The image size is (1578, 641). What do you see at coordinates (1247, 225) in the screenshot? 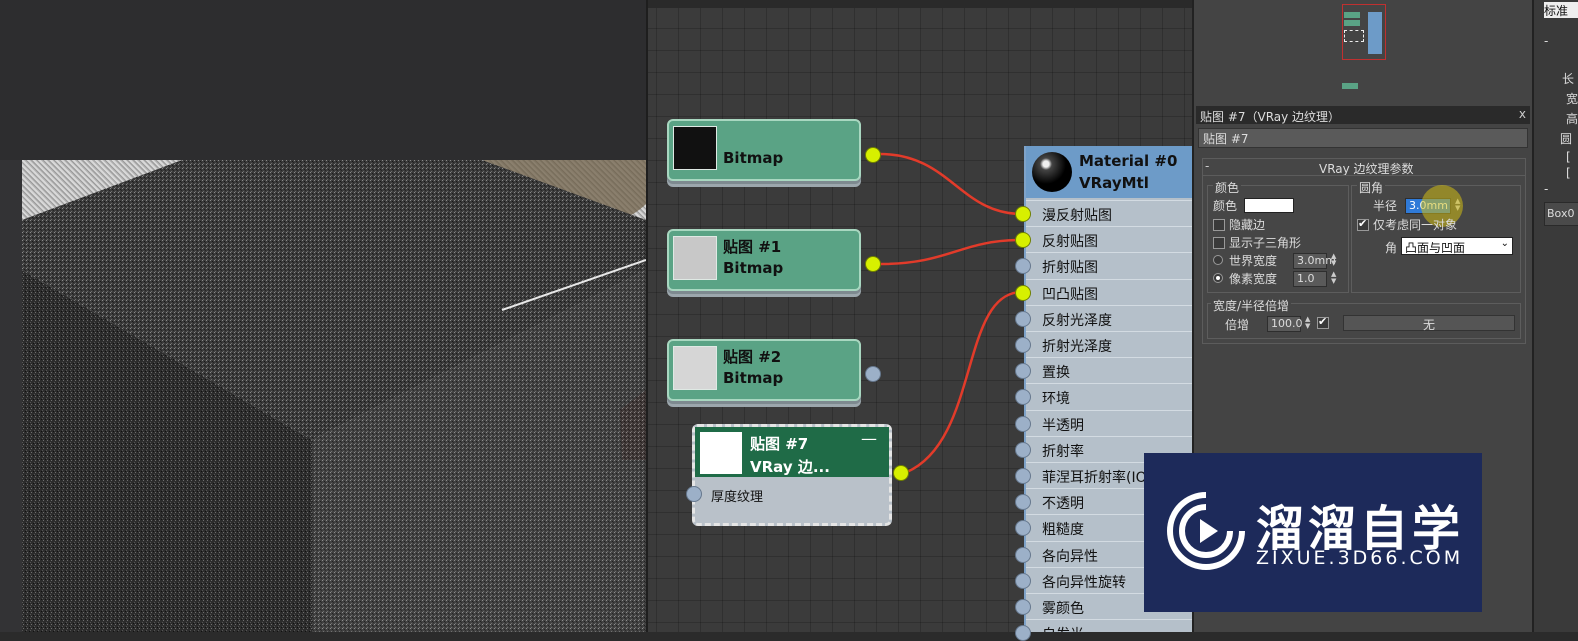
I see `hidden-edges-label: 隐藏边` at bounding box center [1247, 225].